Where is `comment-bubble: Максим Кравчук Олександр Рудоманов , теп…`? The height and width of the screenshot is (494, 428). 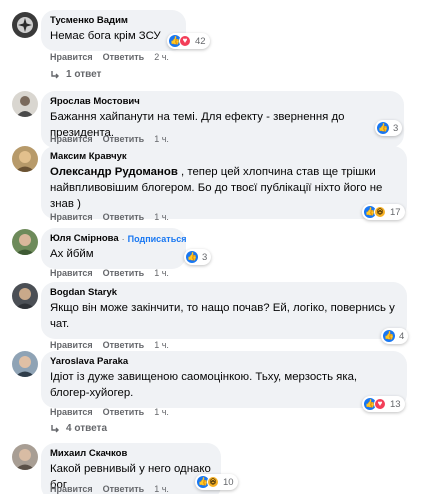 comment-bubble: Максим Кравчук Олександр Рудоманов , теп… is located at coordinates (224, 182).